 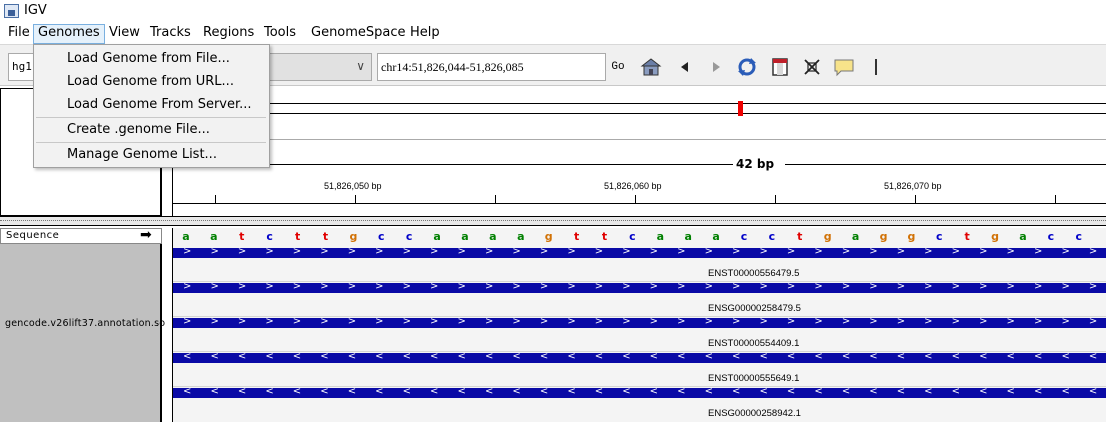 I want to click on ruler-baseline, so click(x=639, y=203).